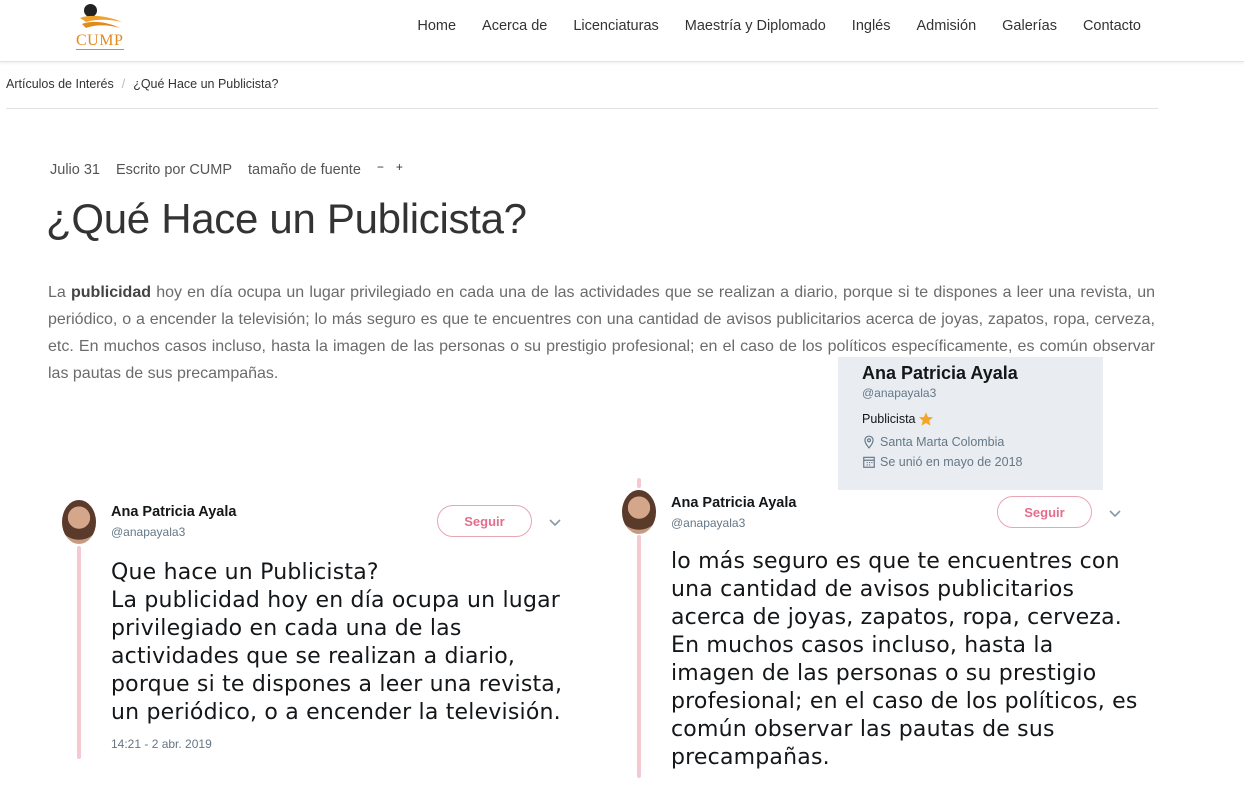 The height and width of the screenshot is (810, 1244). Describe the element at coordinates (884, 673) in the screenshot. I see `tweet-line: imagen de las personas o su prestigio` at that location.